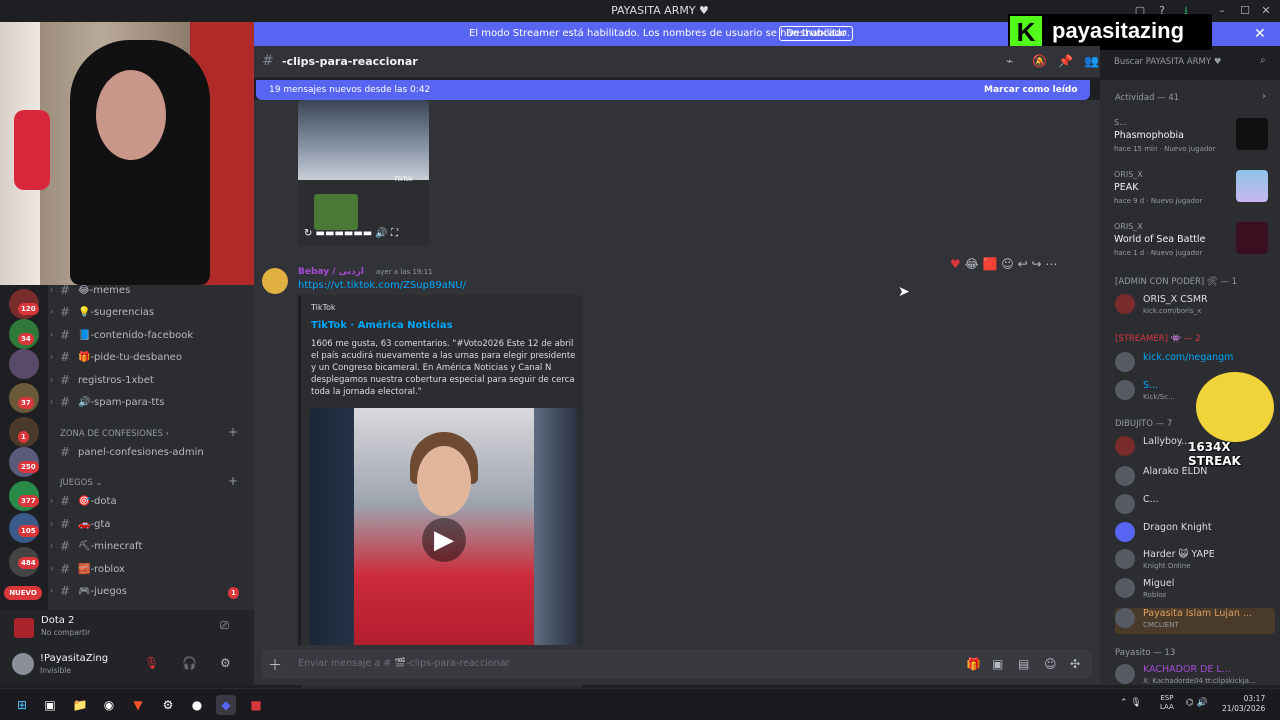 Image resolution: width=1280 pixels, height=720 pixels. Describe the element at coordinates (233, 593) in the screenshot. I see `unread-badge: 1` at that location.